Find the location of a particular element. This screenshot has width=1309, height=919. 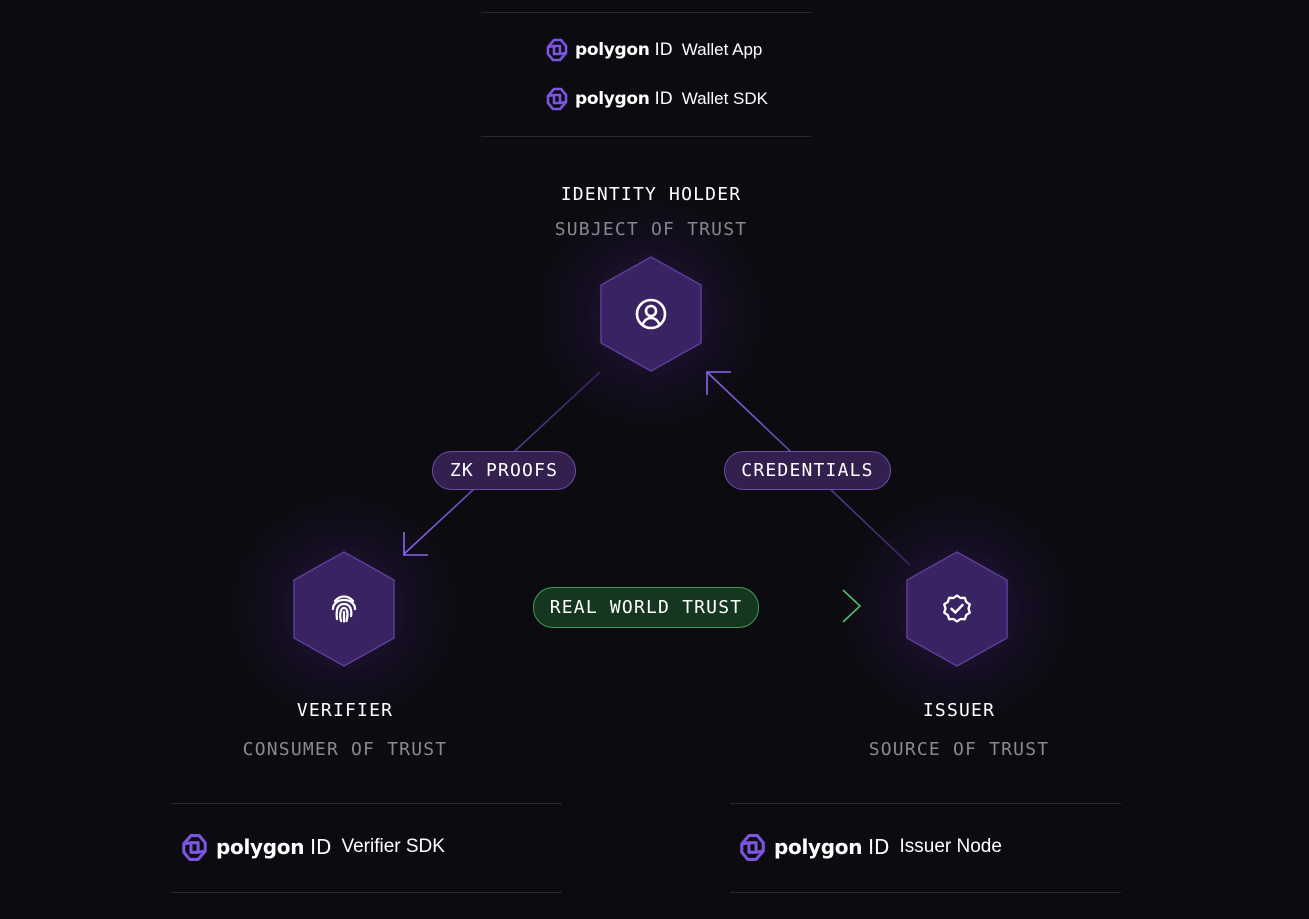

verified-badge-icon is located at coordinates (957, 609).